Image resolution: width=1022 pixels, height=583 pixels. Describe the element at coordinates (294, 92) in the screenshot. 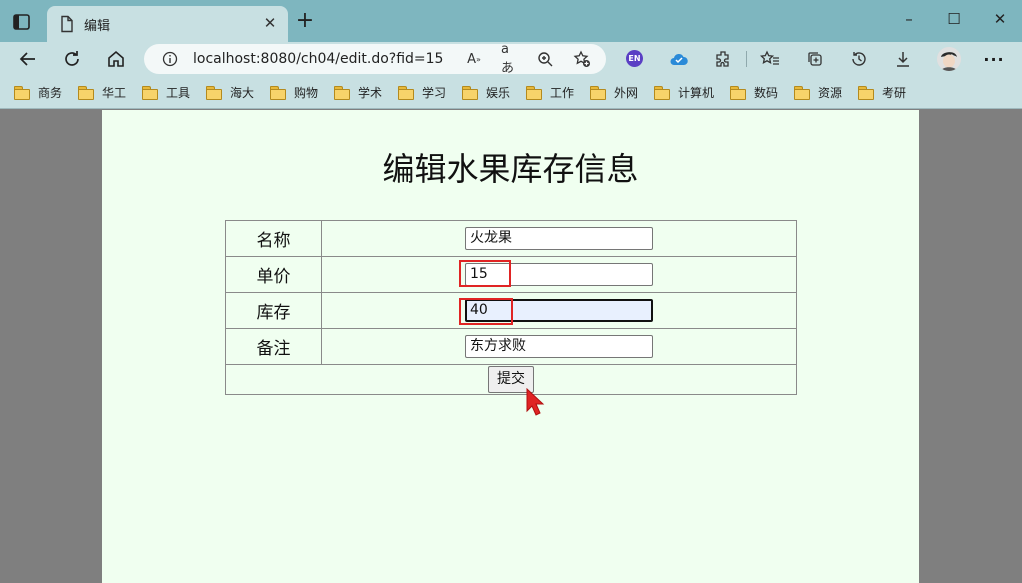

I see `bookmark-folder: 购物` at that location.